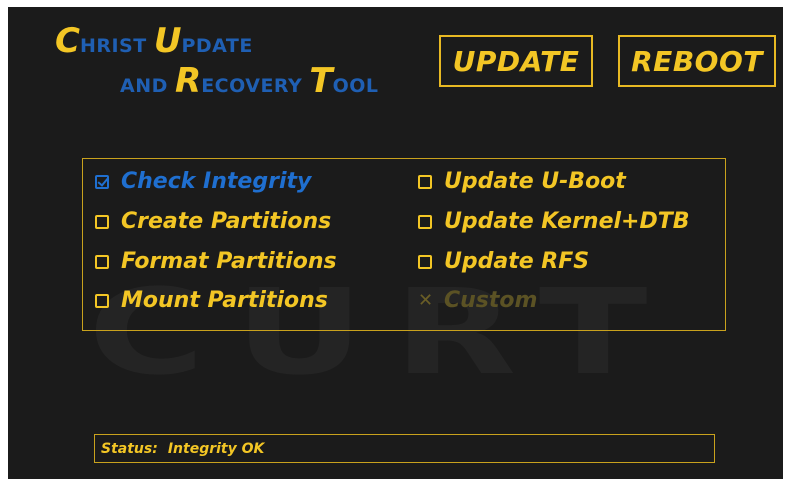 The height and width of the screenshot is (479, 790). I want to click on update-button: UPDATE, so click(516, 61).